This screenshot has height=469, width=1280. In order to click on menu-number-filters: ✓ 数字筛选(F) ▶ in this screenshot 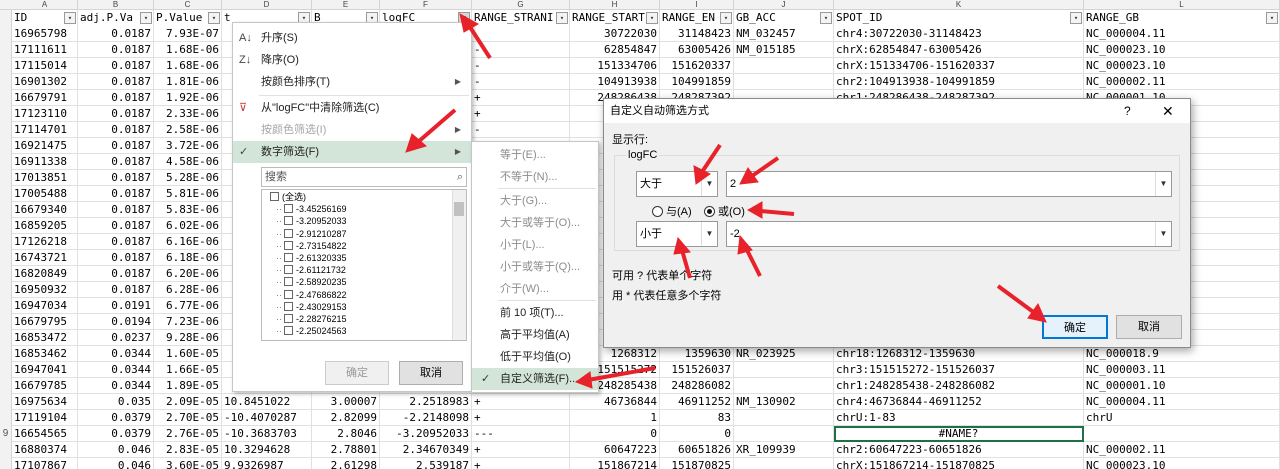, I will do `click(352, 152)`.